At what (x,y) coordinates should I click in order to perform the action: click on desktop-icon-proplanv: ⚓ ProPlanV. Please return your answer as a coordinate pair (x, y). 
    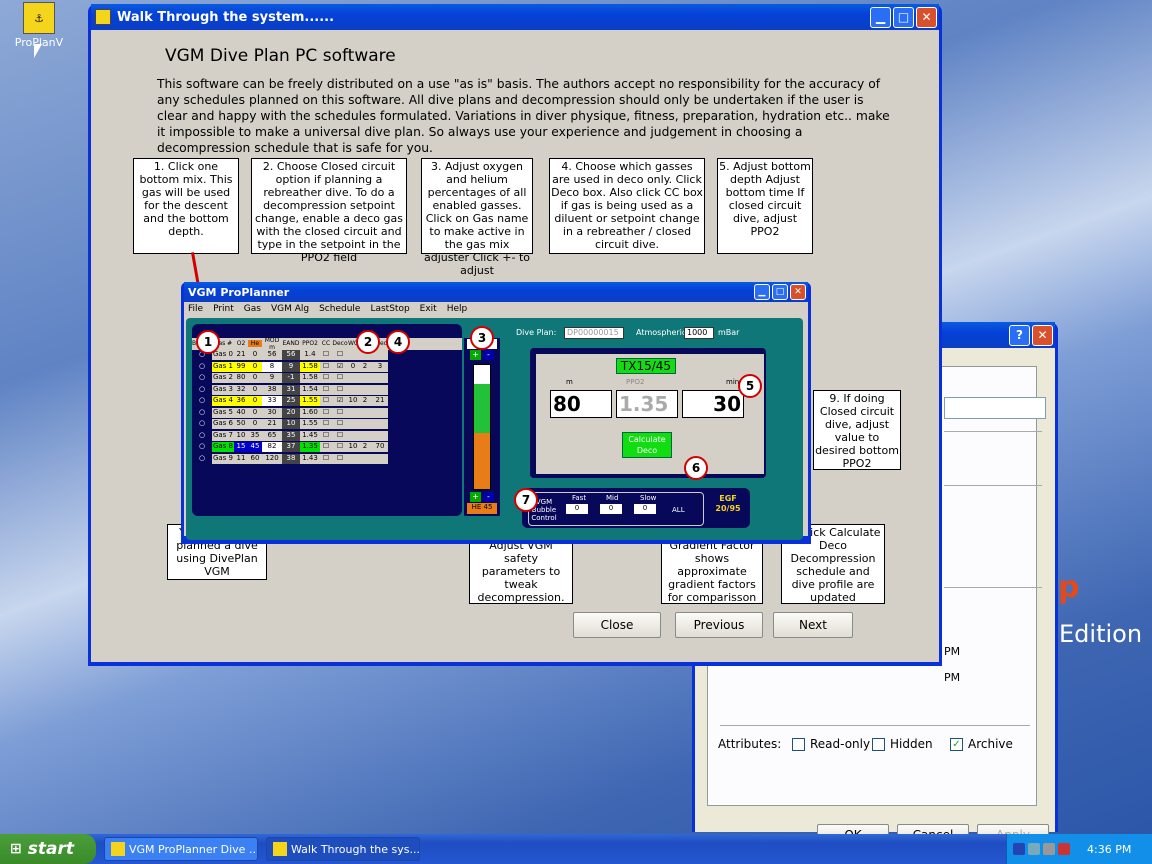
    Looking at the image, I should click on (39, 25).